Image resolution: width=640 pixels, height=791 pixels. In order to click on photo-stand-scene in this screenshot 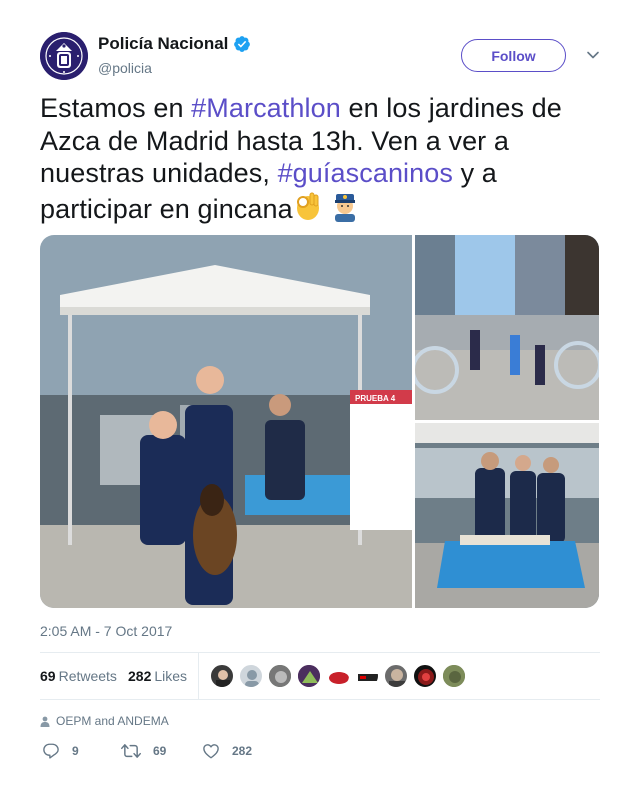, I will do `click(507, 515)`.